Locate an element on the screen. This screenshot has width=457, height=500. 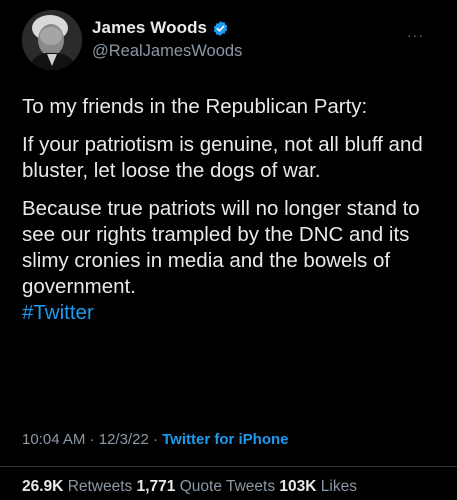
likes-count: 103K is located at coordinates (298, 486).